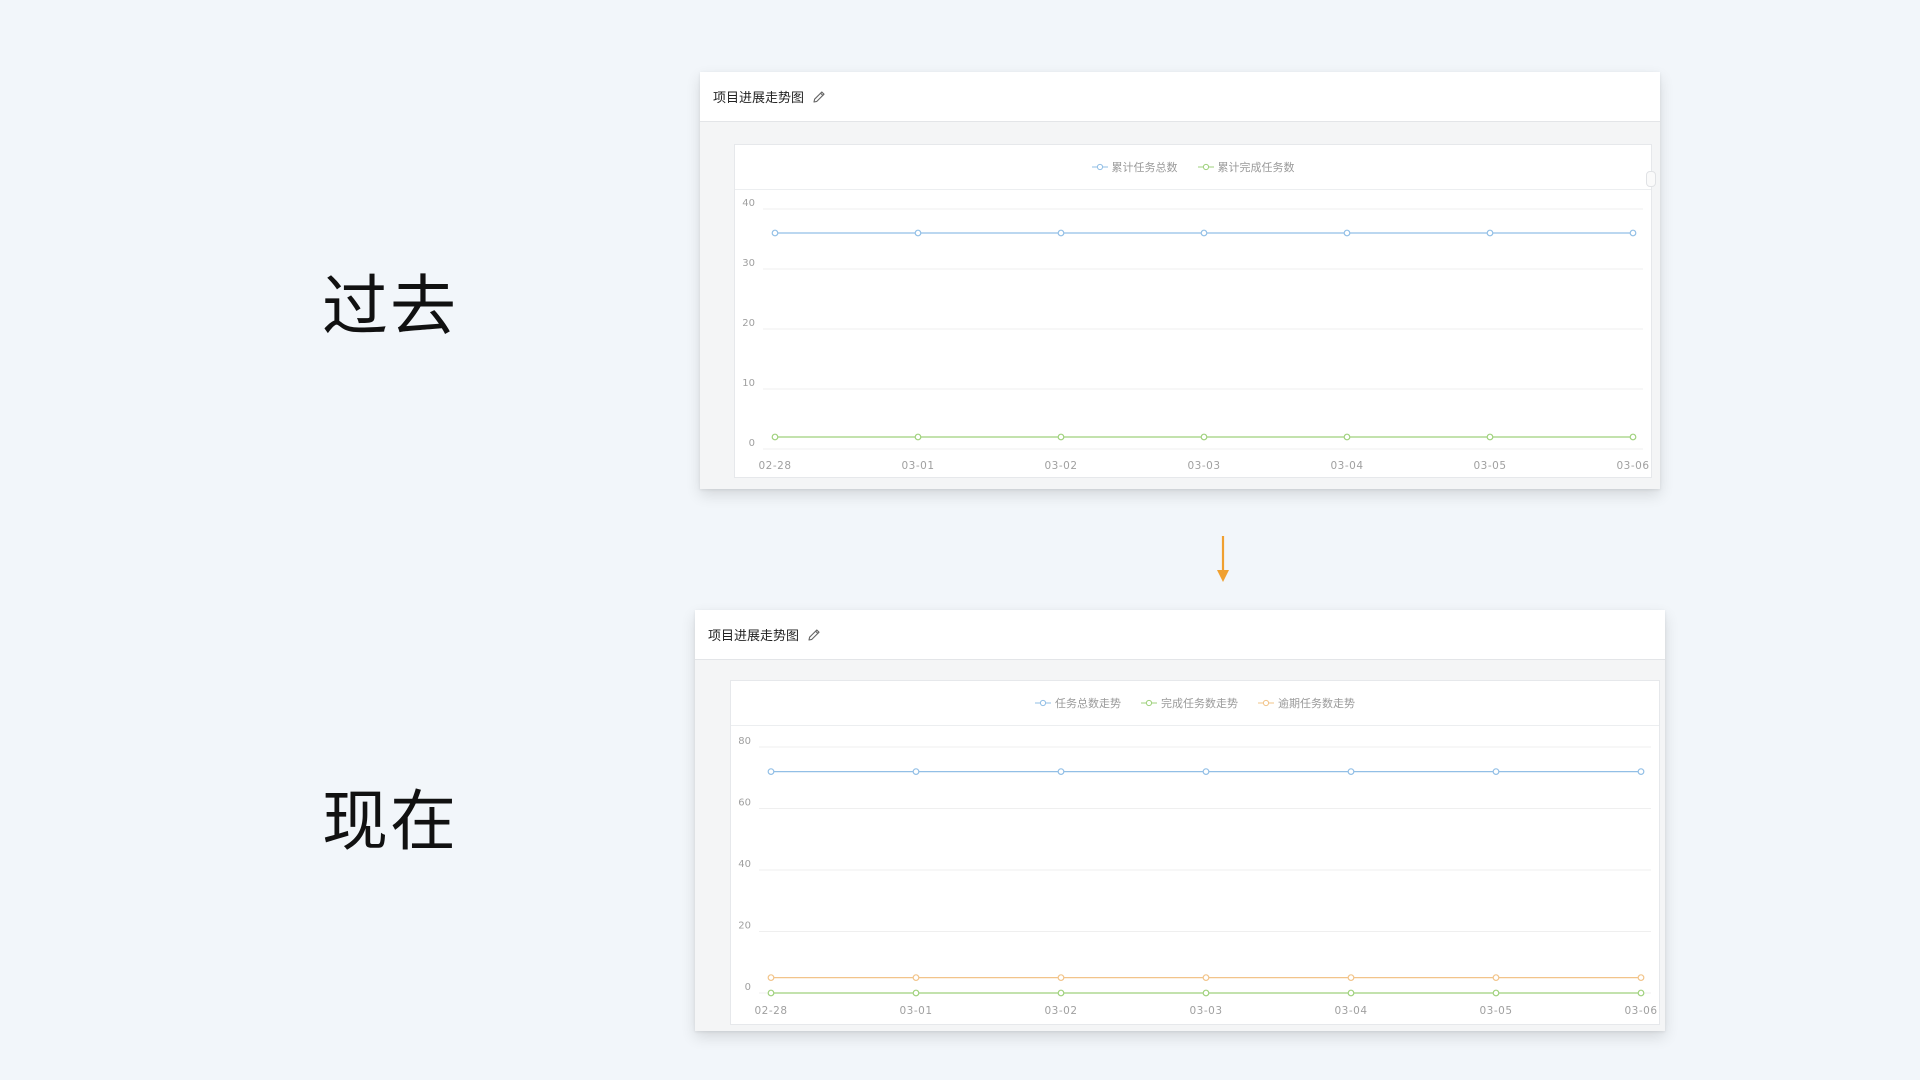 The width and height of the screenshot is (1920, 1080). Describe the element at coordinates (1193, 167) in the screenshot. I see `chart-legend: 累计任务总数 累计完成任务数` at that location.